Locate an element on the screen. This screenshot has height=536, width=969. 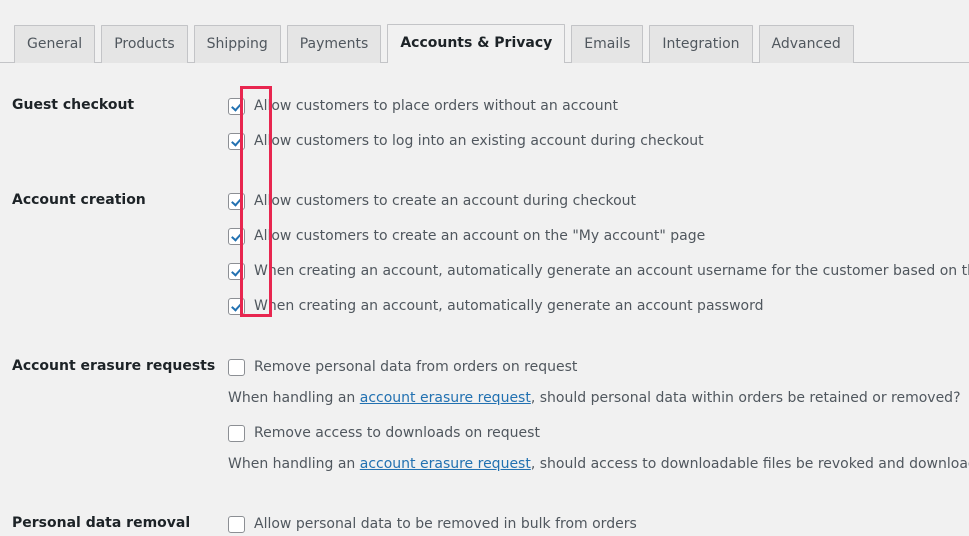
checkbox-bulk-remove-personal-data is located at coordinates (236, 524).